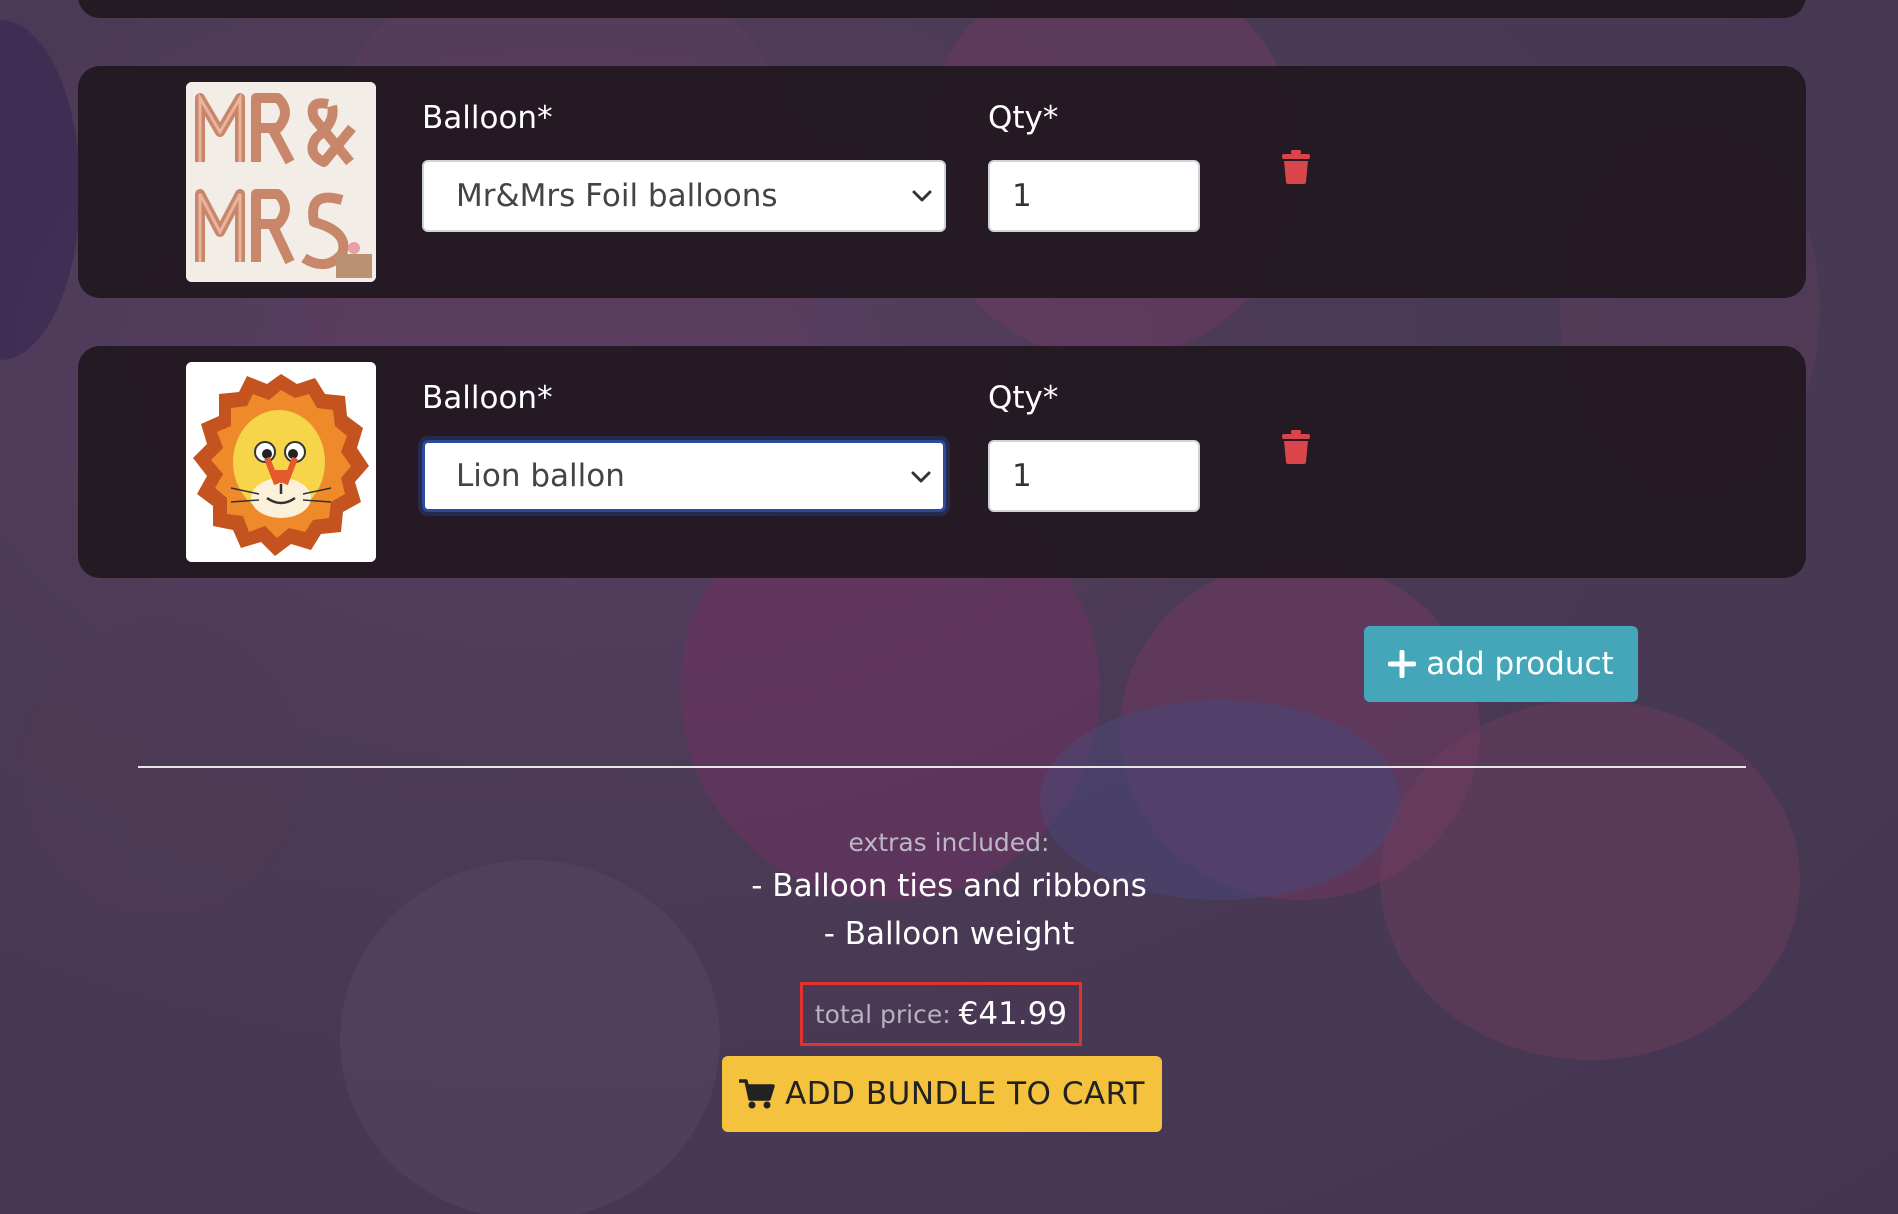 This screenshot has width=1898, height=1214. Describe the element at coordinates (540, 476) in the screenshot. I see `balloon-select-value: Lion ballon` at that location.